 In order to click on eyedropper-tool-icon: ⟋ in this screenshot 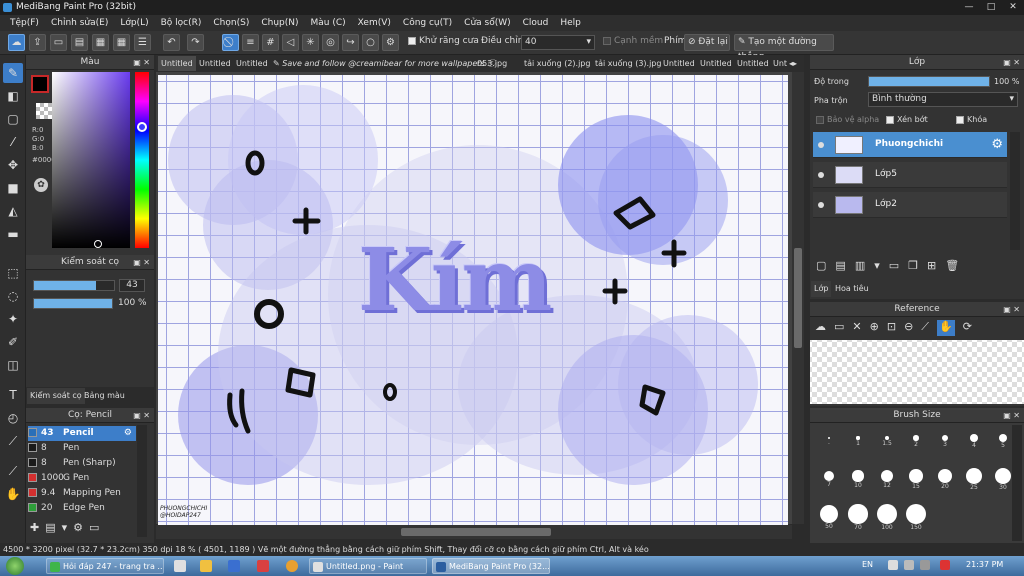, I will do `click(13, 441)`.